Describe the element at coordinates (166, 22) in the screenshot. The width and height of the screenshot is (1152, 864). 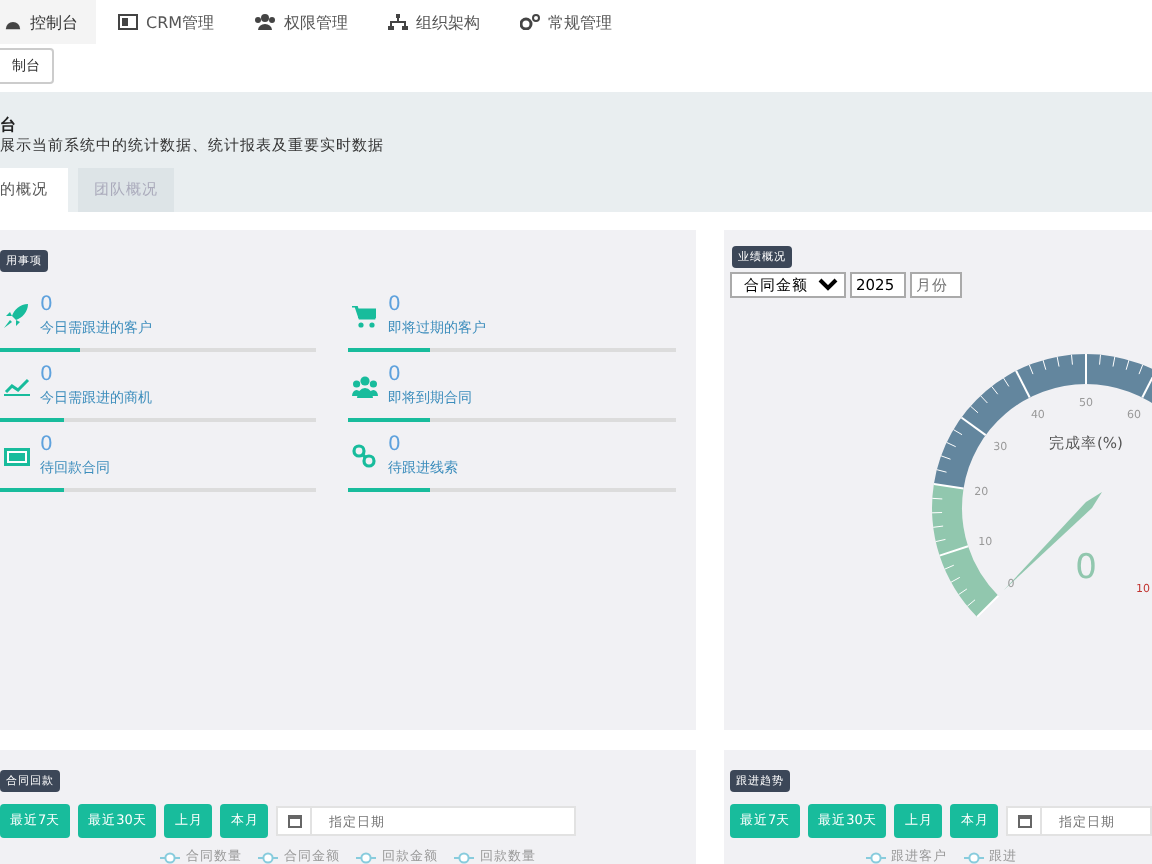
I see `nav-tab: CRM管理` at that location.